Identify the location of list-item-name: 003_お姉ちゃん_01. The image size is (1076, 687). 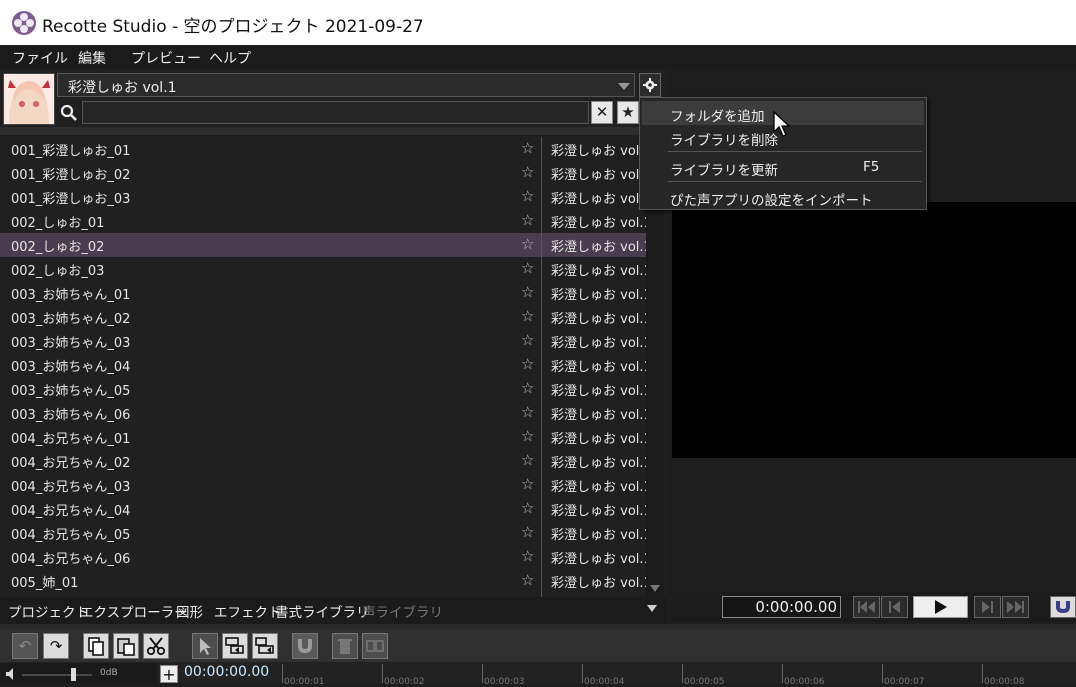
(71, 295).